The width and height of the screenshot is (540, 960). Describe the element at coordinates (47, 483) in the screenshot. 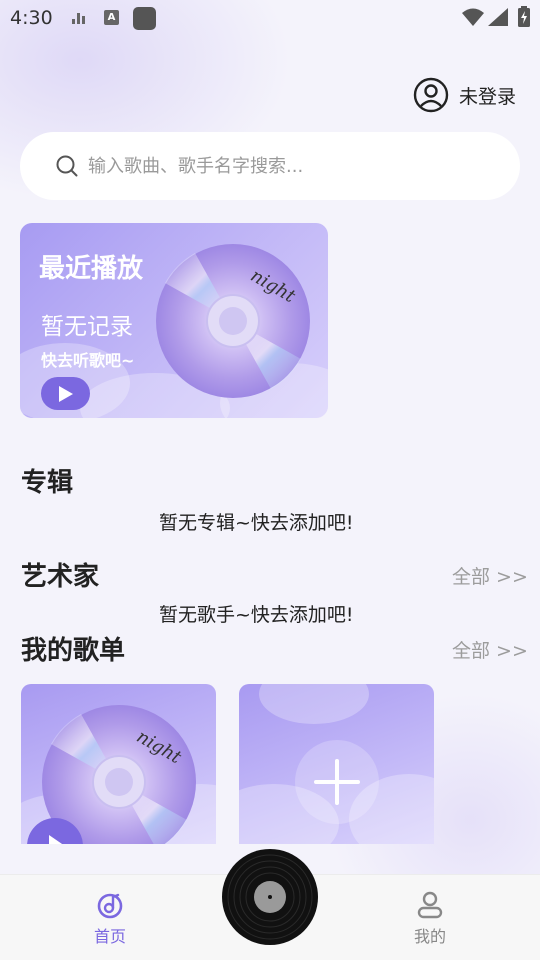

I see `albums-title: 专辑` at that location.